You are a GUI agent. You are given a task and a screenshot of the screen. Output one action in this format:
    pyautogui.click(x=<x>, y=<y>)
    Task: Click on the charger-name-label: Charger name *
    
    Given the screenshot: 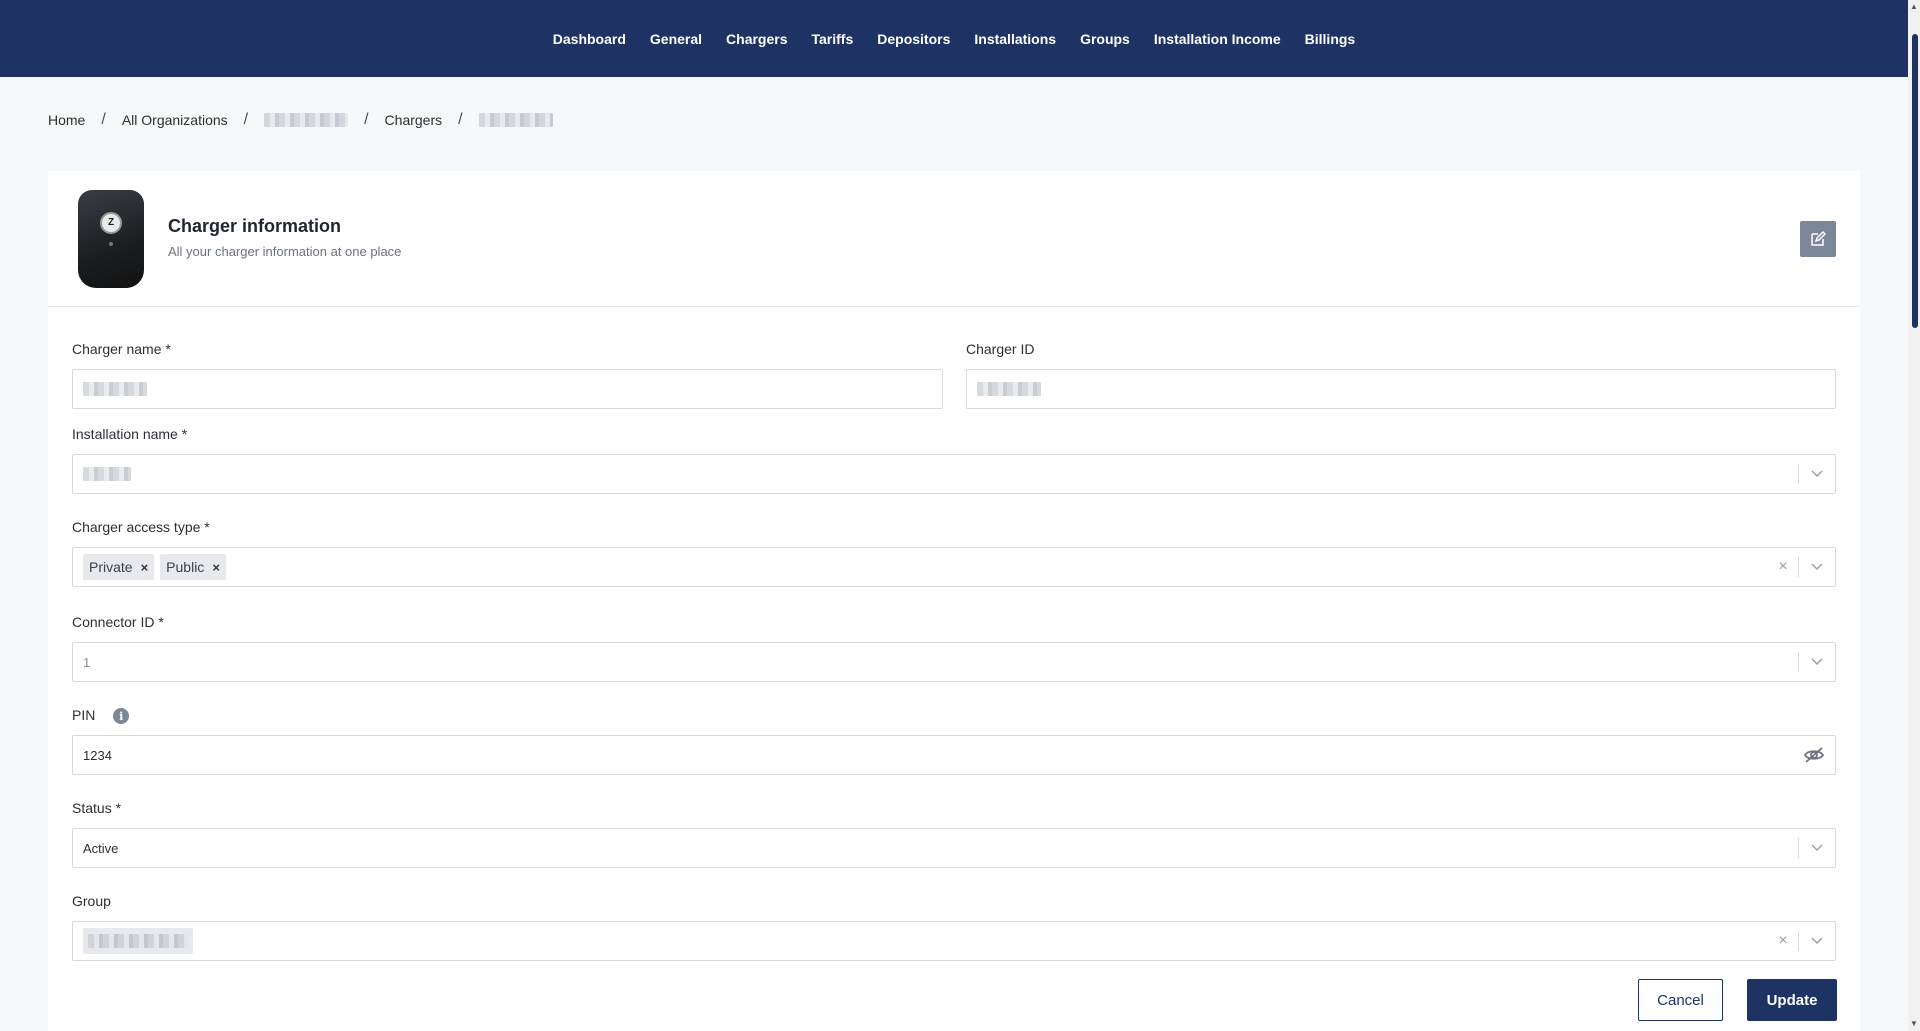 What is the action you would take?
    pyautogui.click(x=121, y=349)
    